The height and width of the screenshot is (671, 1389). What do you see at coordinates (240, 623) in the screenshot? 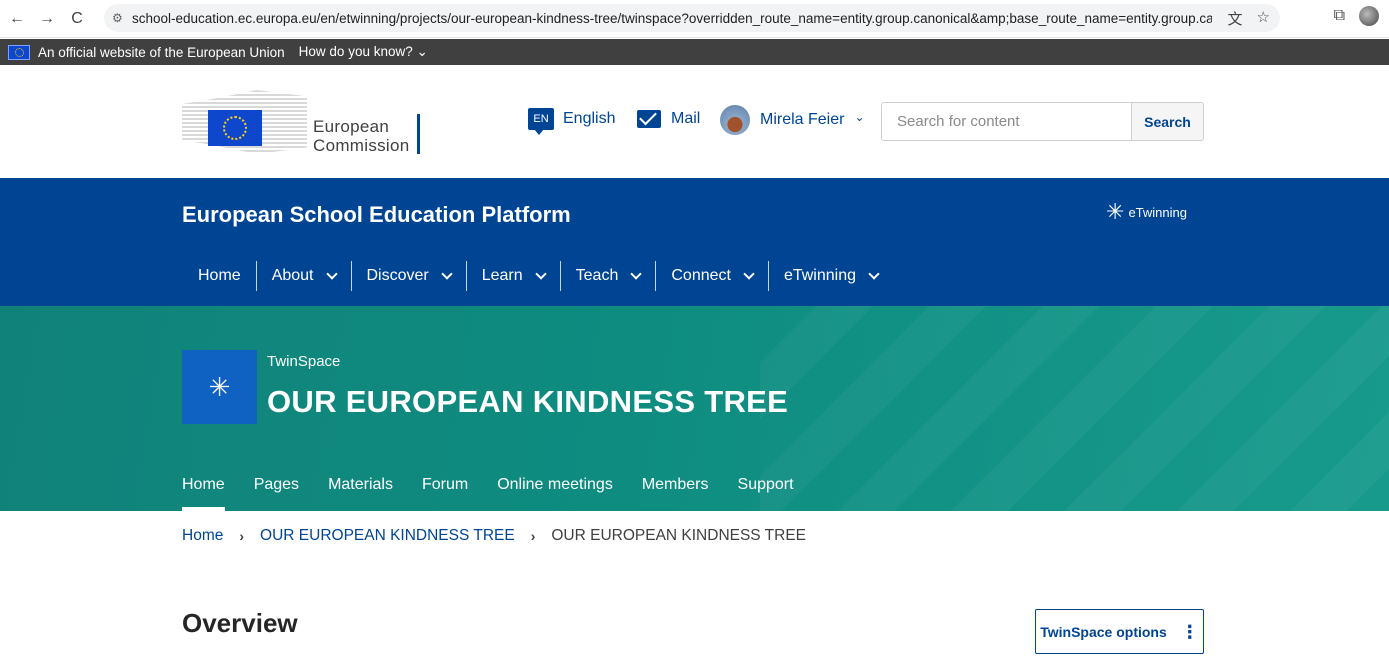
I see `page-title: Overview` at bounding box center [240, 623].